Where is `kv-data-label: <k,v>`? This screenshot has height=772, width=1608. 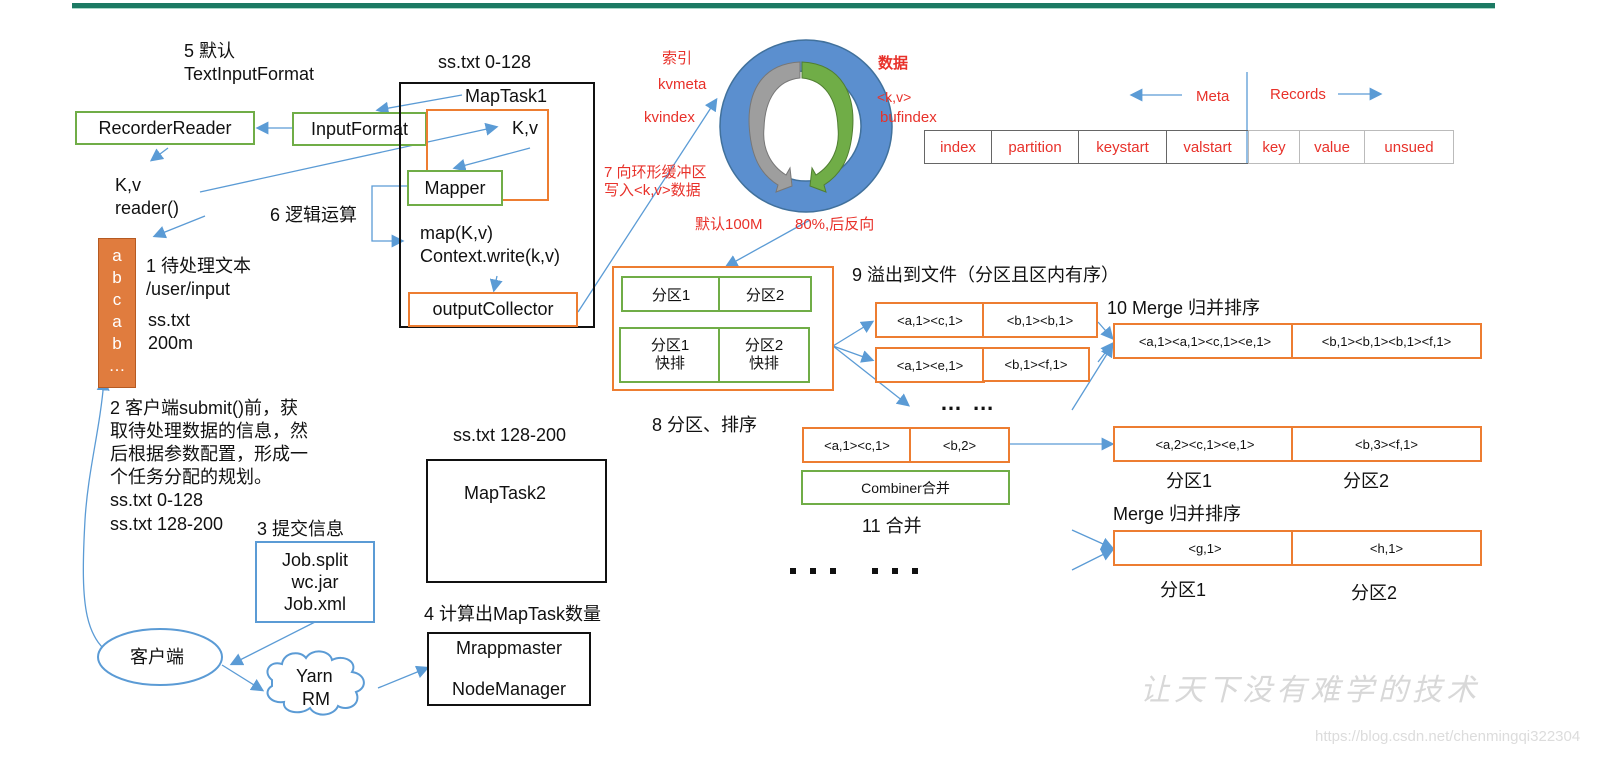 kv-data-label: <k,v> is located at coordinates (894, 97).